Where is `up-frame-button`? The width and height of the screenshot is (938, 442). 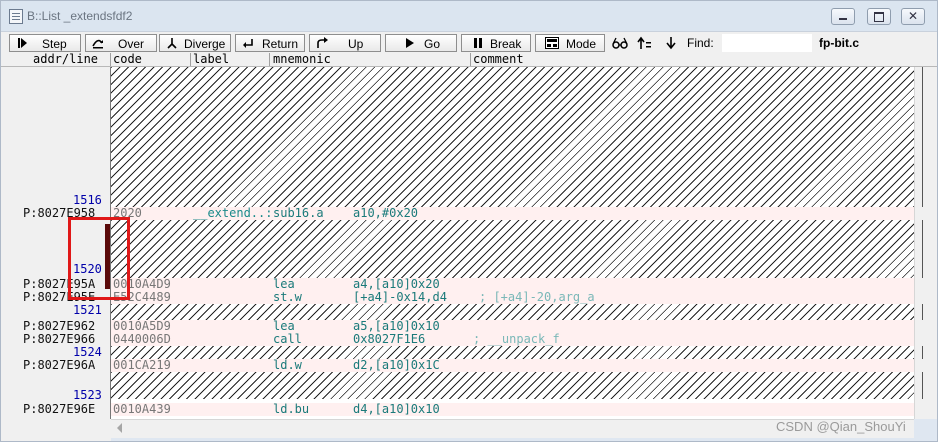 up-frame-button is located at coordinates (646, 43).